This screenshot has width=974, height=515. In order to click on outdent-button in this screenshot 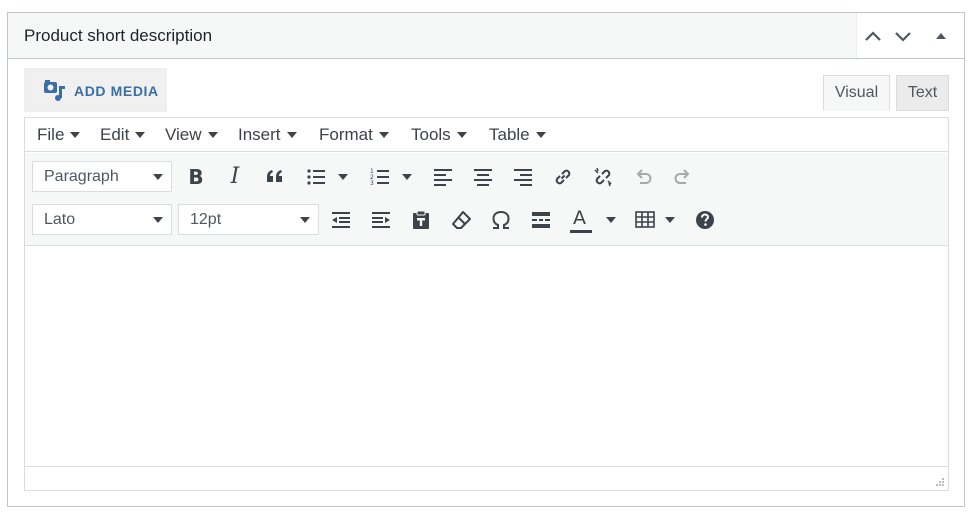, I will do `click(341, 220)`.